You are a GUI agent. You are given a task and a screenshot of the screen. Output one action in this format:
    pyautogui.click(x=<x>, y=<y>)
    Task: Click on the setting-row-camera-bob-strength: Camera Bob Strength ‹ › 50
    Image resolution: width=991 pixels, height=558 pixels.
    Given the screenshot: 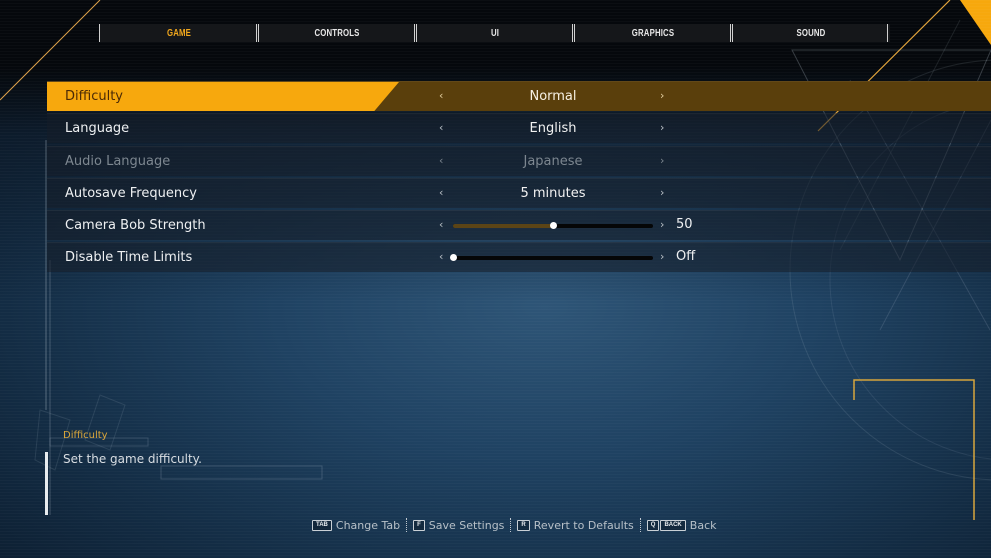 What is the action you would take?
    pyautogui.click(x=519, y=225)
    